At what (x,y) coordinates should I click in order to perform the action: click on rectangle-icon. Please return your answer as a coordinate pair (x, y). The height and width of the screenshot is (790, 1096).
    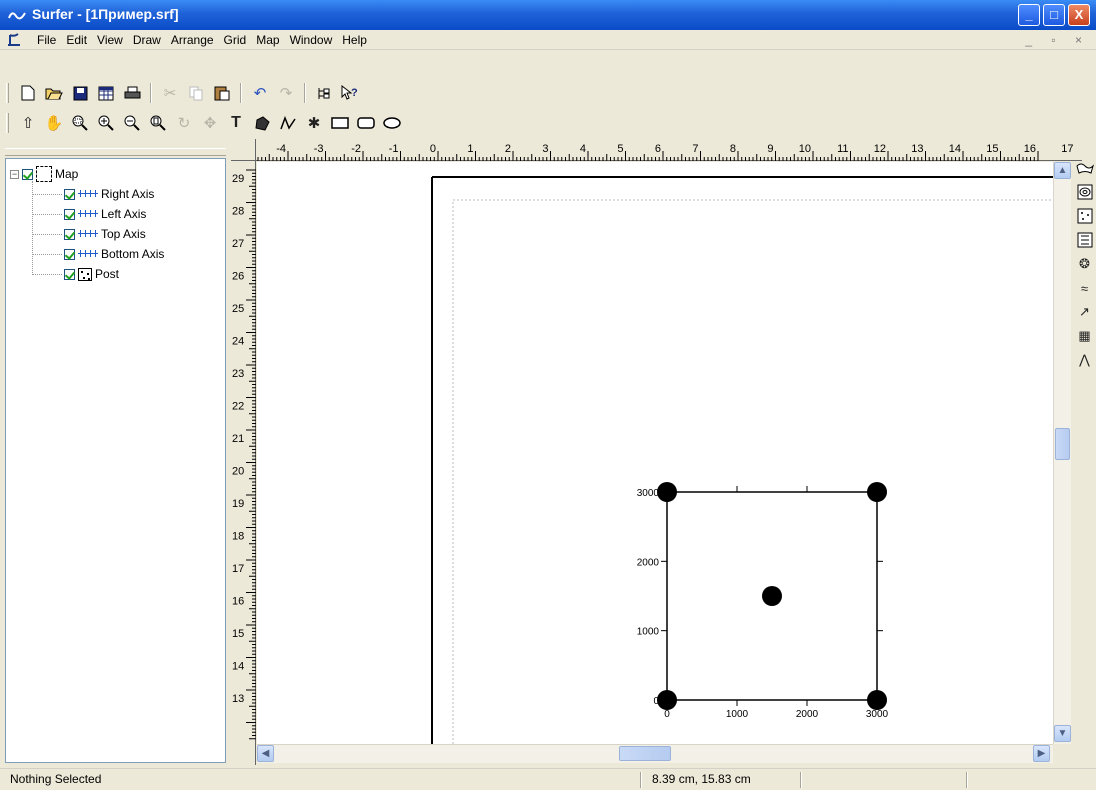
    Looking at the image, I should click on (340, 123).